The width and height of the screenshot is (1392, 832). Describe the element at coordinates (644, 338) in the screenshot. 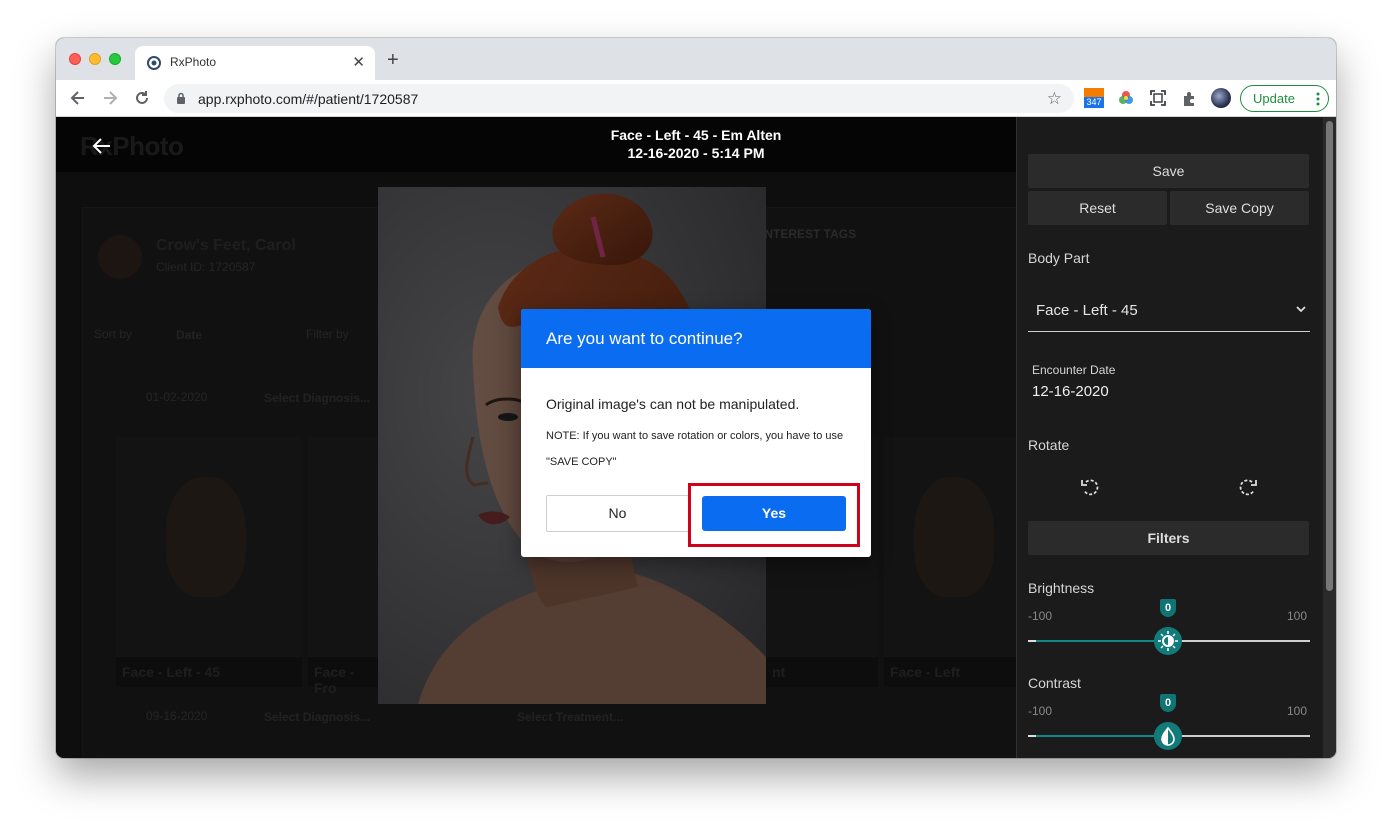

I see `dialog-title: Are you want to continue?` at that location.